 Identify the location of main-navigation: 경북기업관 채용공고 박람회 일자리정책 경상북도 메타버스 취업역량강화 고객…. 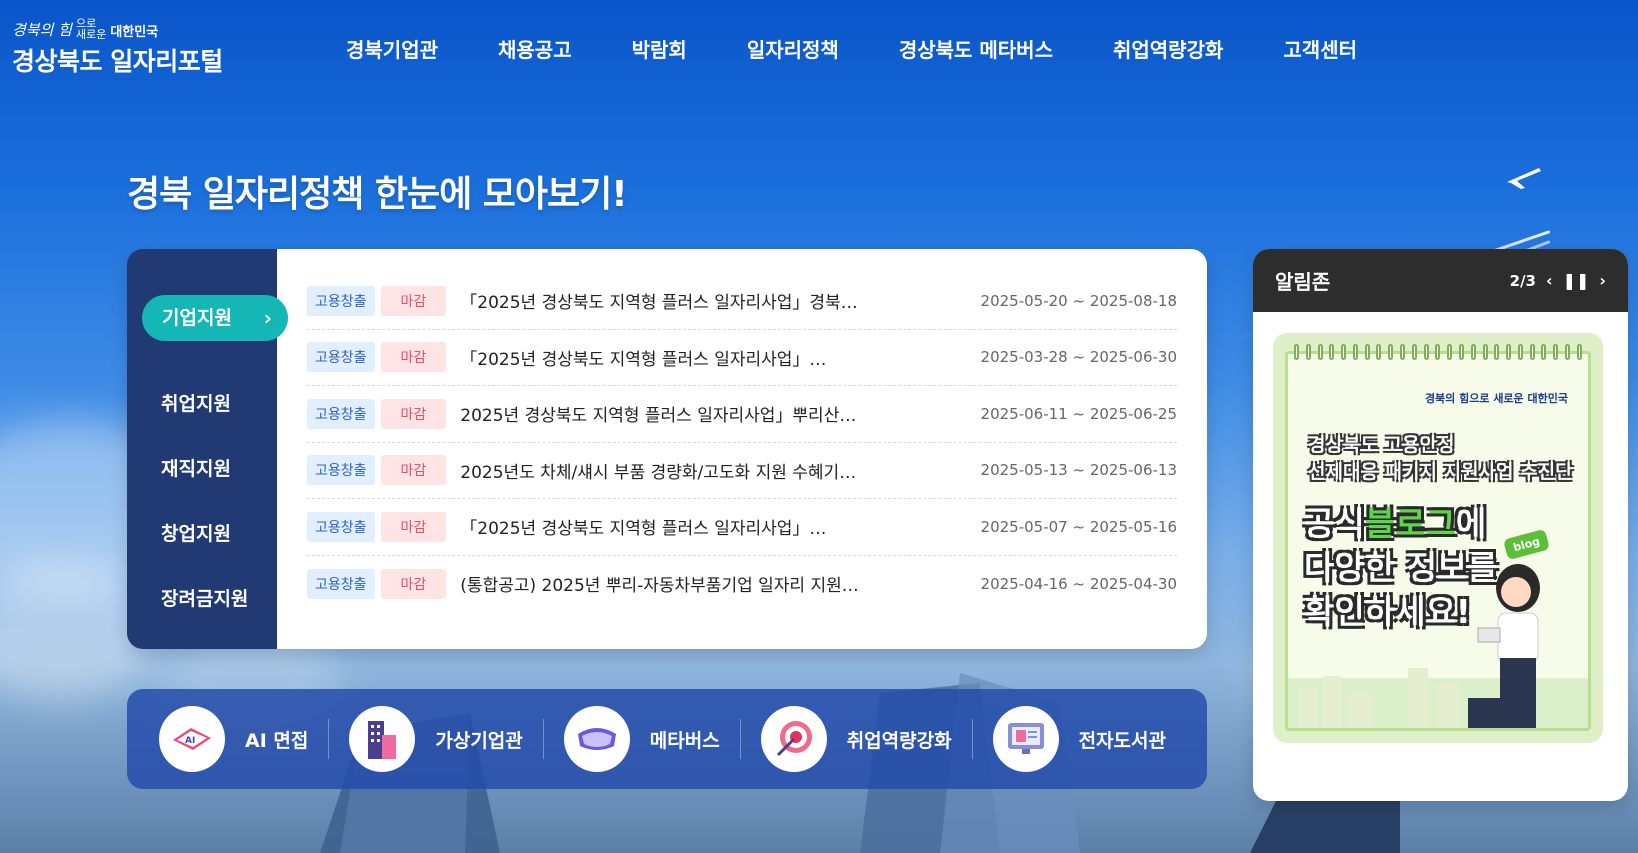
(851, 48).